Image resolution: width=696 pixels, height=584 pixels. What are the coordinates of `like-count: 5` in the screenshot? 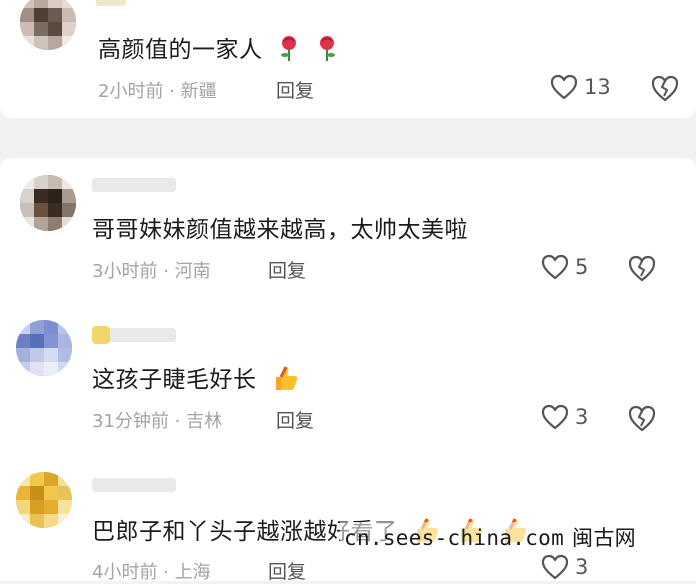 It's located at (582, 267).